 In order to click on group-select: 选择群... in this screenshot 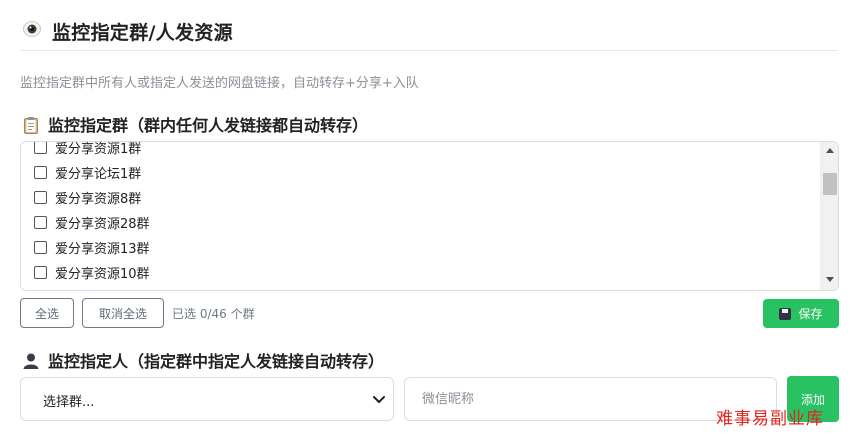, I will do `click(207, 399)`.